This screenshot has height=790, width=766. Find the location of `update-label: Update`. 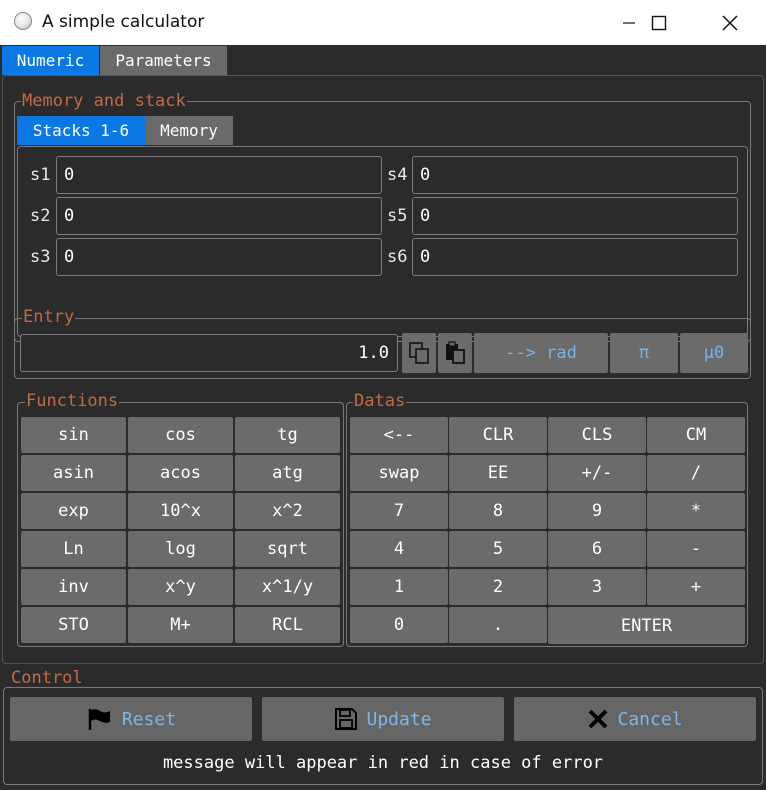

update-label: Update is located at coordinates (399, 719).